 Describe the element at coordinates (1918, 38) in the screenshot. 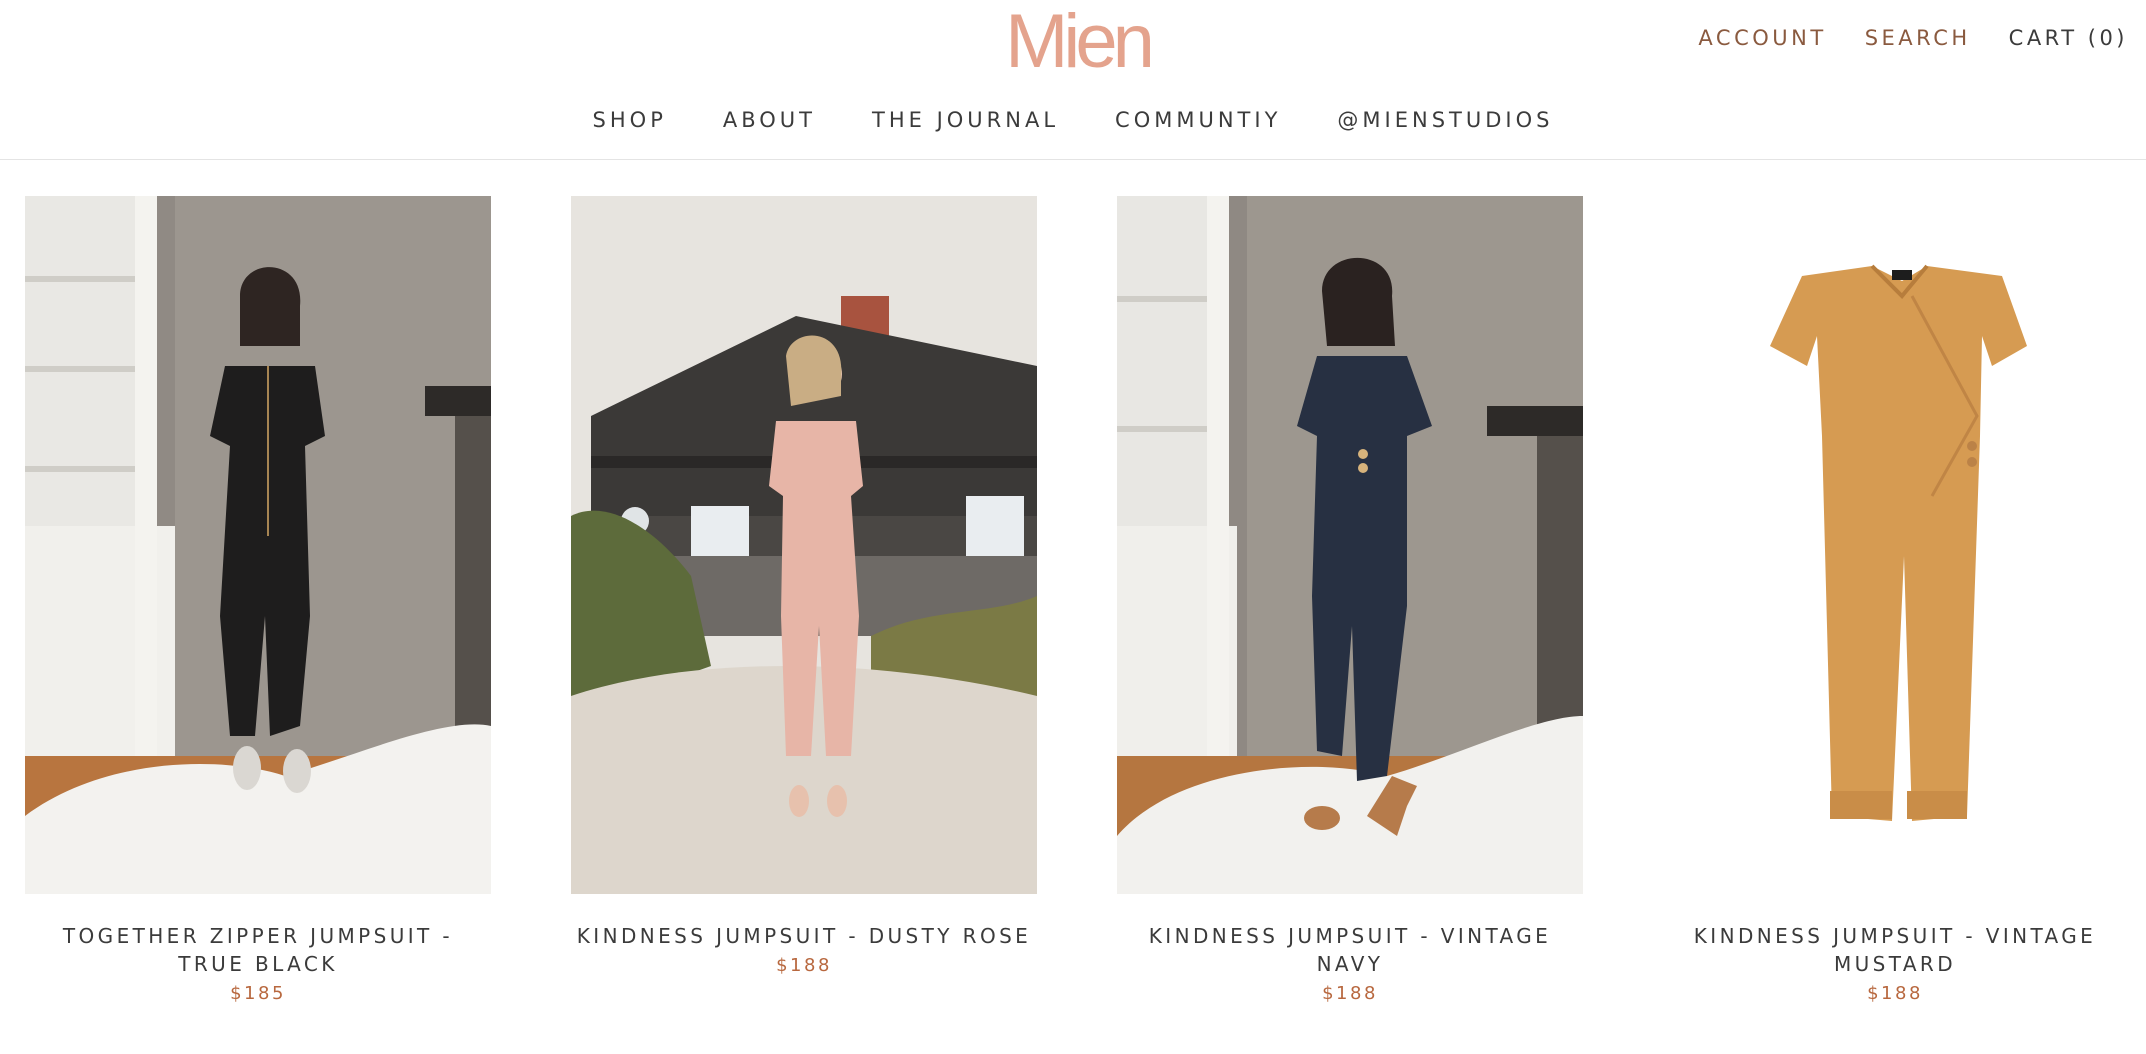

I see `search-link: SEARCH` at that location.